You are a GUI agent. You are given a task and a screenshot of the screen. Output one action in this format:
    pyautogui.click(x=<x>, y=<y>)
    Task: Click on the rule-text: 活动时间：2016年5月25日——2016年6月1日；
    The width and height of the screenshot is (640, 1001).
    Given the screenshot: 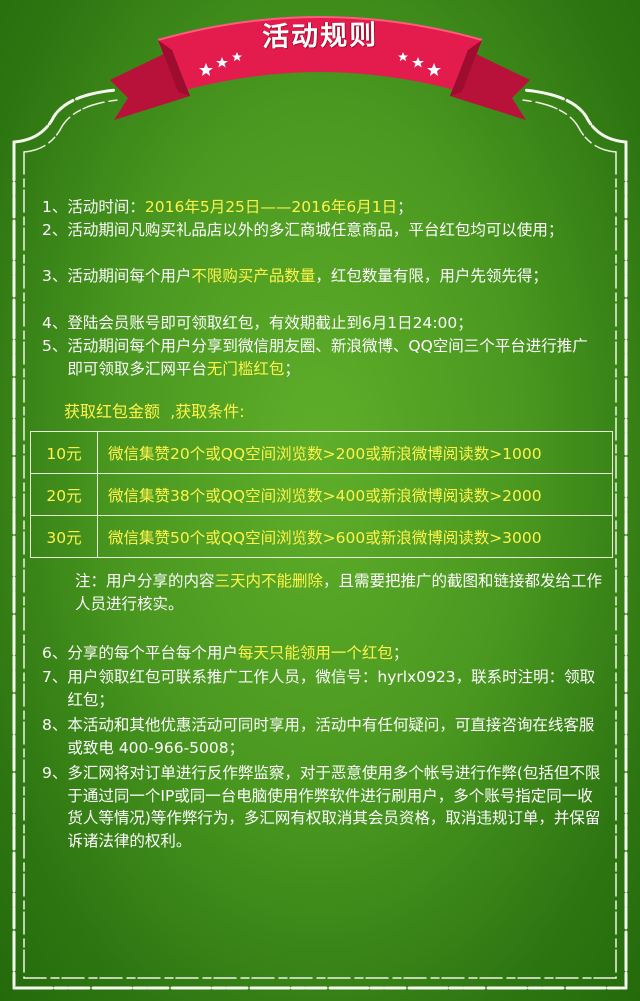 What is the action you would take?
    pyautogui.click(x=334, y=207)
    